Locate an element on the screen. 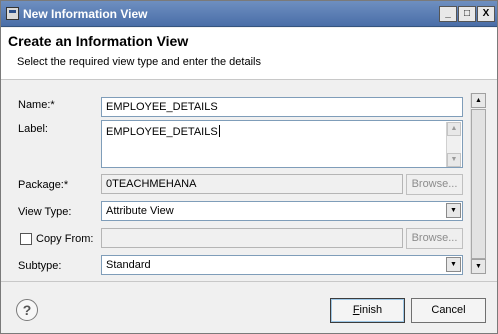 Image resolution: width=498 pixels, height=334 pixels. cancel-button: Cancel is located at coordinates (448, 310).